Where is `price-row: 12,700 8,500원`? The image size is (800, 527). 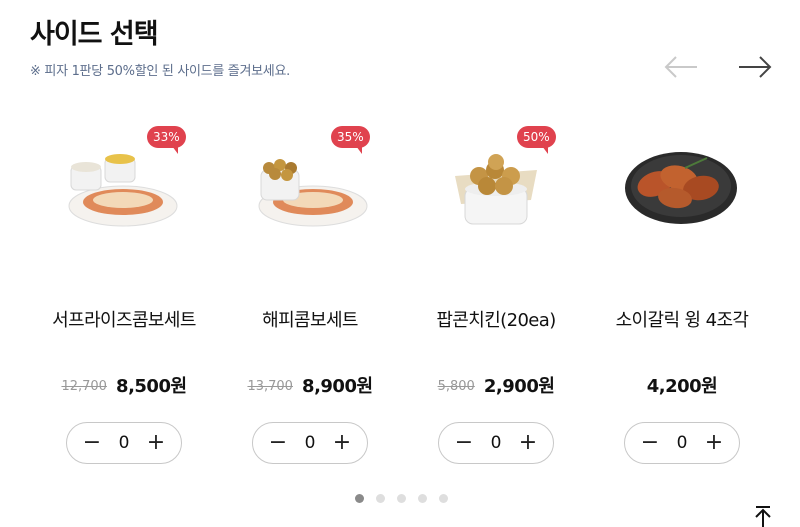 price-row: 12,700 8,500원 is located at coordinates (124, 385).